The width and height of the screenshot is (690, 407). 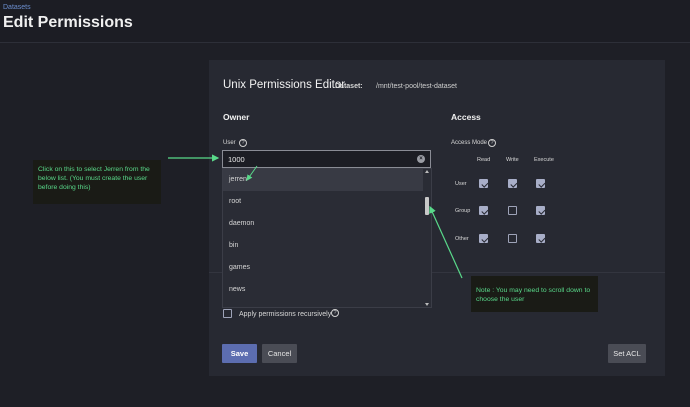 What do you see at coordinates (229, 143) in the screenshot?
I see `user-label: User` at bounding box center [229, 143].